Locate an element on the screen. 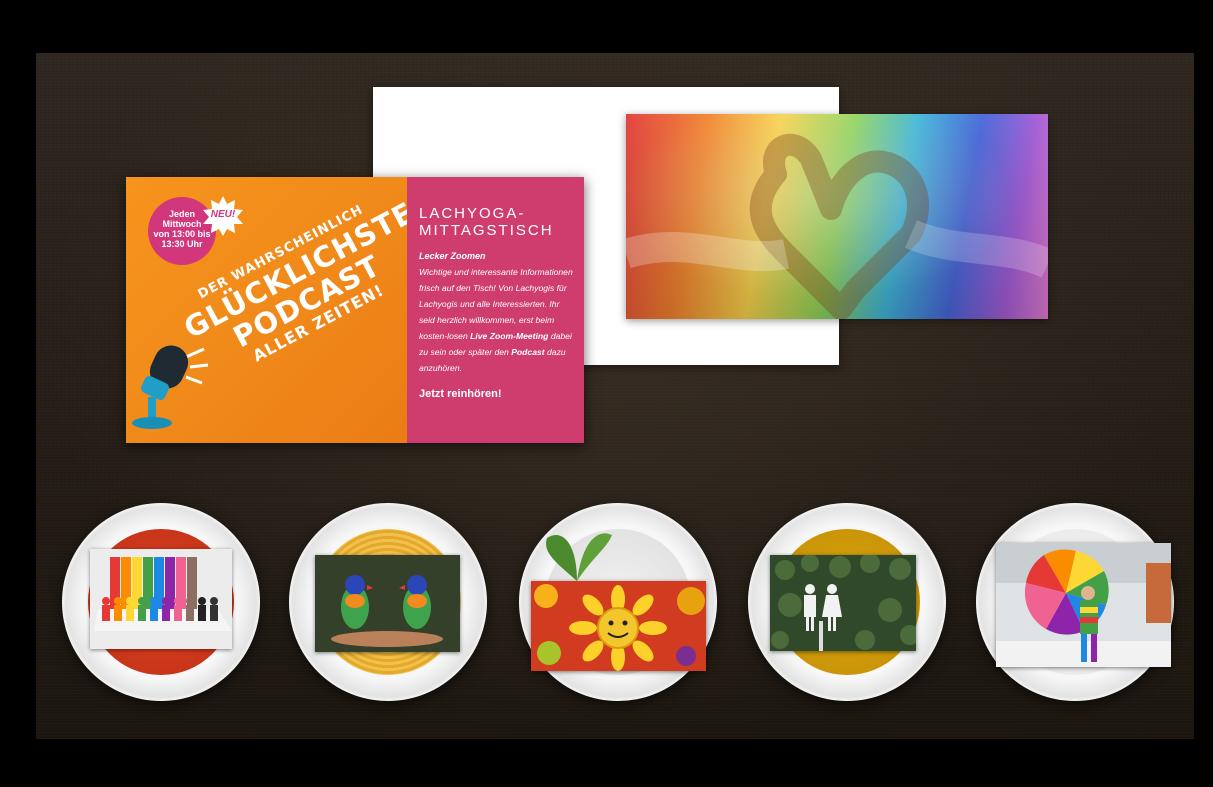  parrots-icon is located at coordinates (387, 603).